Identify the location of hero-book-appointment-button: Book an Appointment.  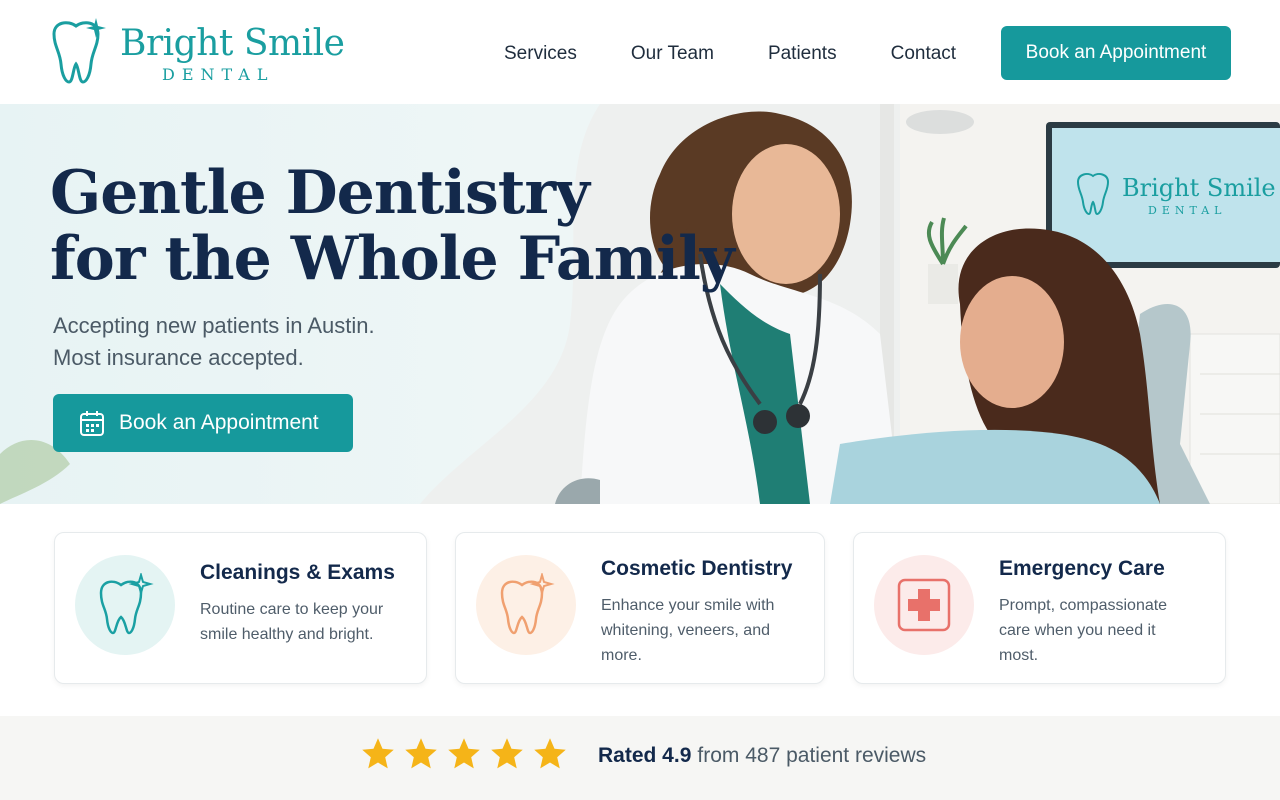
(203, 423).